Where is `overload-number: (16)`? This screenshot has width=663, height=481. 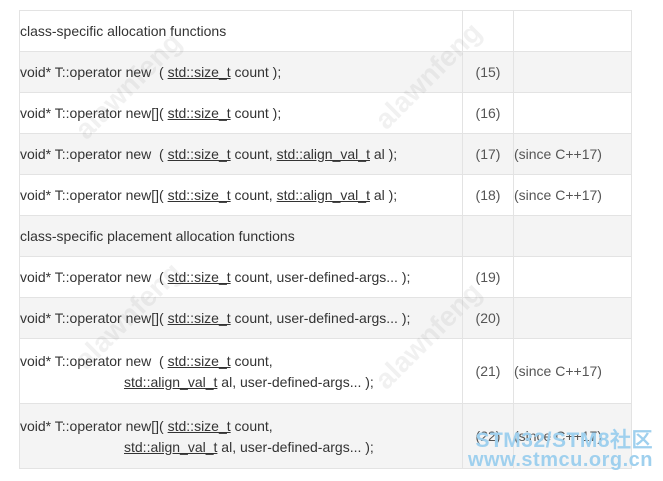
overload-number: (16) is located at coordinates (488, 113).